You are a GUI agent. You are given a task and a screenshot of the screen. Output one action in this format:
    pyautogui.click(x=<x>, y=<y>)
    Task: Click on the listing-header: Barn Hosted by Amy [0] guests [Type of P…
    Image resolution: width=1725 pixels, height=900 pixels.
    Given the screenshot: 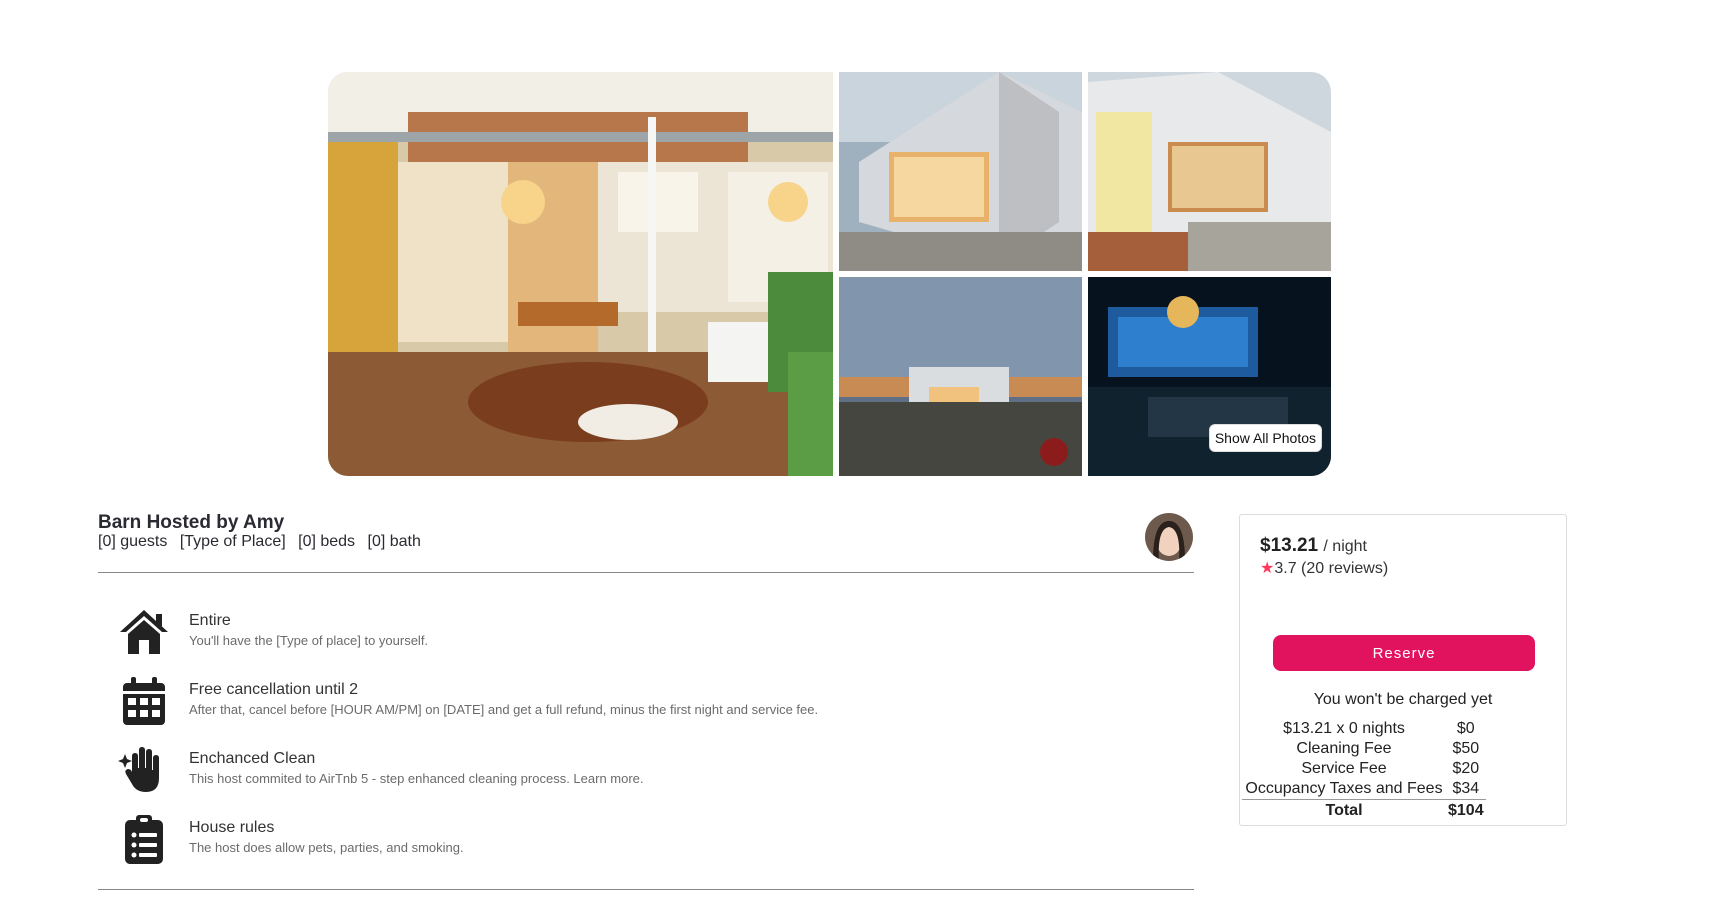 What is the action you would take?
    pyautogui.click(x=646, y=532)
    